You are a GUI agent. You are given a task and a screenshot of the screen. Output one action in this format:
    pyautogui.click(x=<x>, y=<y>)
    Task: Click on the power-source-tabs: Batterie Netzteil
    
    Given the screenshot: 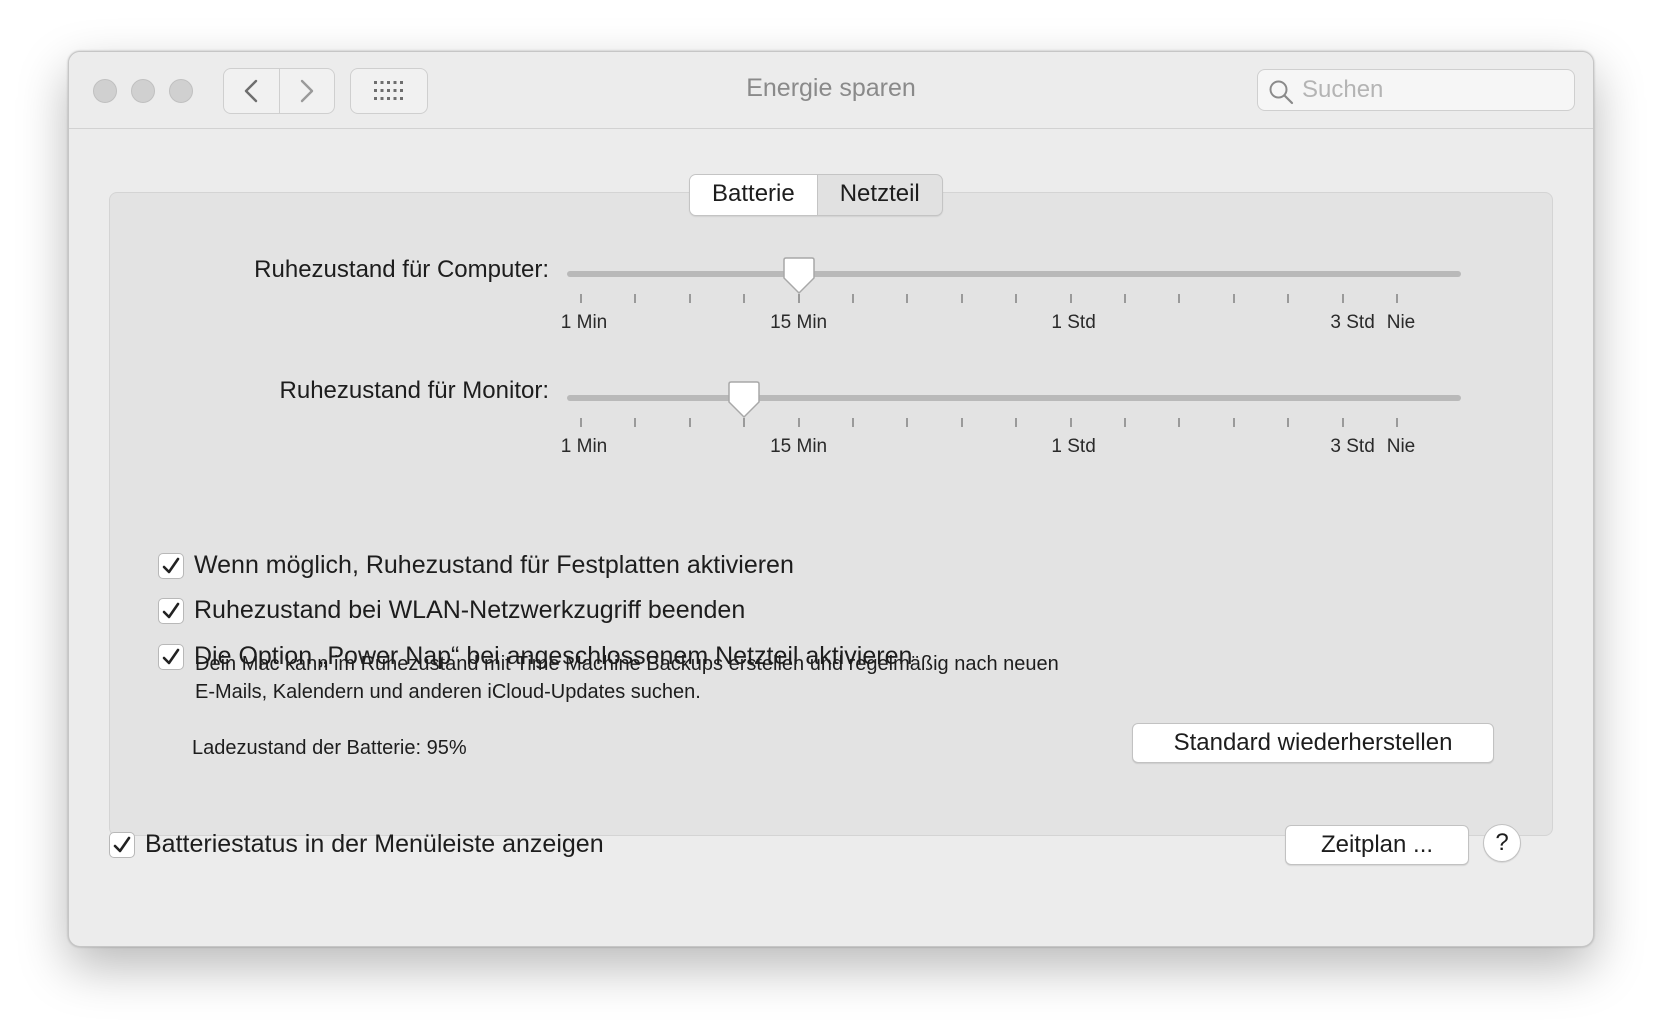 What is the action you would take?
    pyautogui.click(x=816, y=195)
    